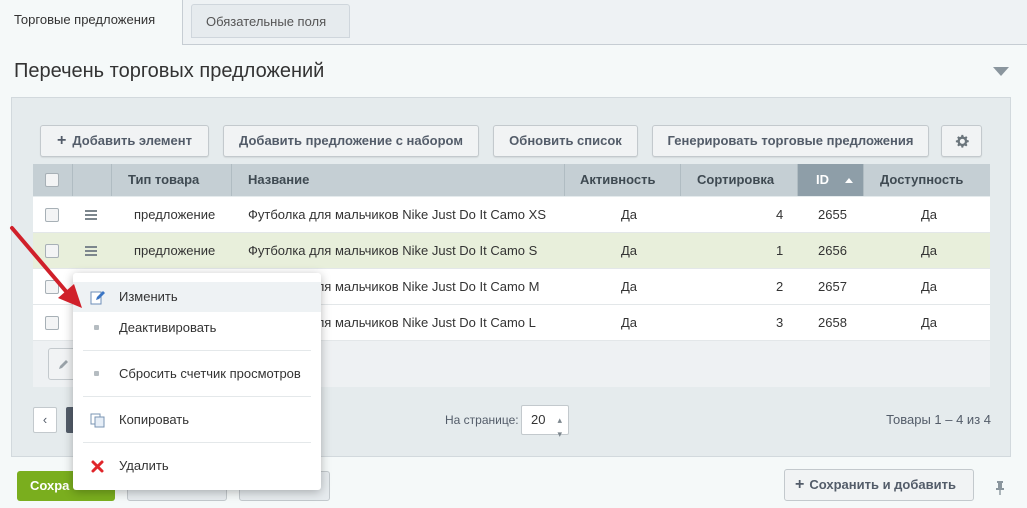 The height and width of the screenshot is (508, 1027). What do you see at coordinates (879, 485) in the screenshot?
I see `save-and-add-button: + Сохранить и добавить` at bounding box center [879, 485].